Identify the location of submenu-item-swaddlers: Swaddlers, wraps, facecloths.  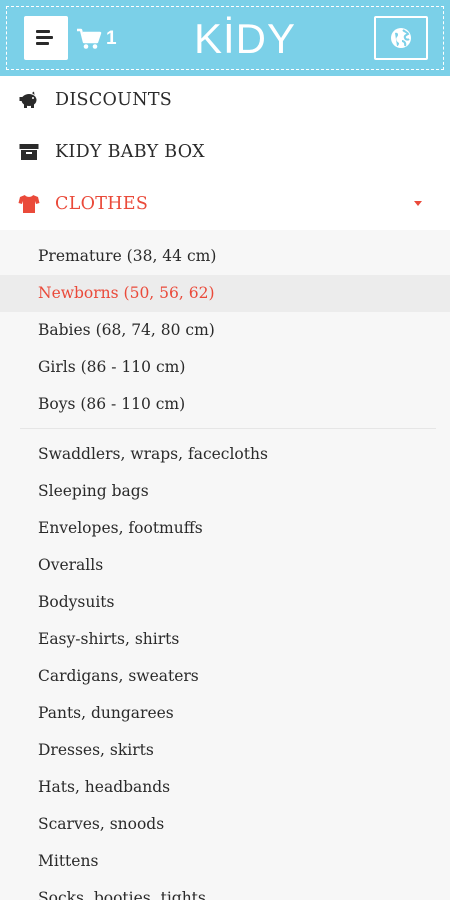
(225, 454).